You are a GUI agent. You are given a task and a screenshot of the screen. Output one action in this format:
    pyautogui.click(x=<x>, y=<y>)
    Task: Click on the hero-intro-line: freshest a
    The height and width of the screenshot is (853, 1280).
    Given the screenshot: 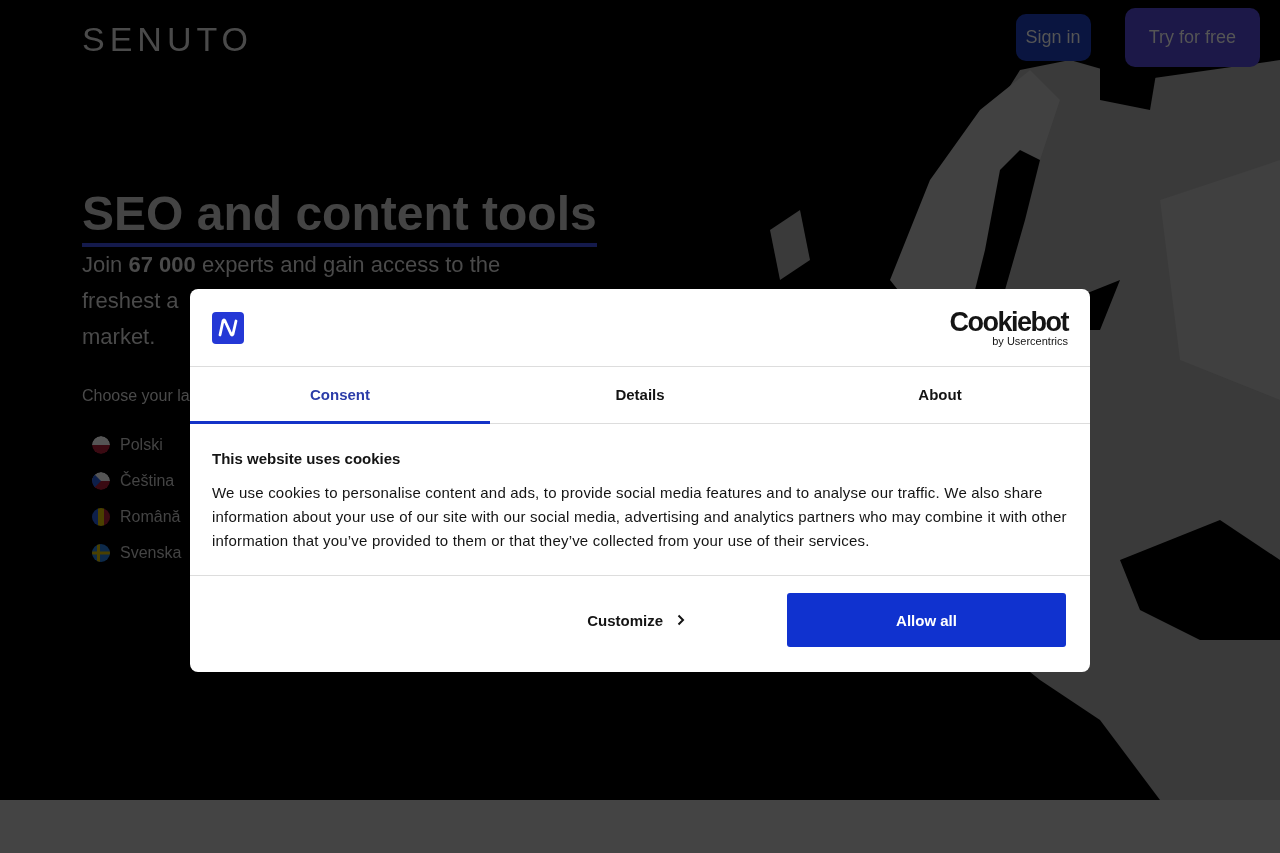 What is the action you would take?
    pyautogui.click(x=130, y=301)
    